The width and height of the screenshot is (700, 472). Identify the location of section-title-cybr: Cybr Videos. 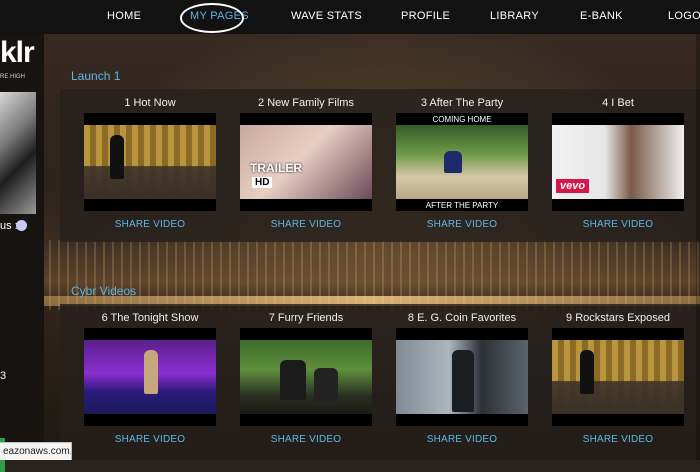
(104, 291).